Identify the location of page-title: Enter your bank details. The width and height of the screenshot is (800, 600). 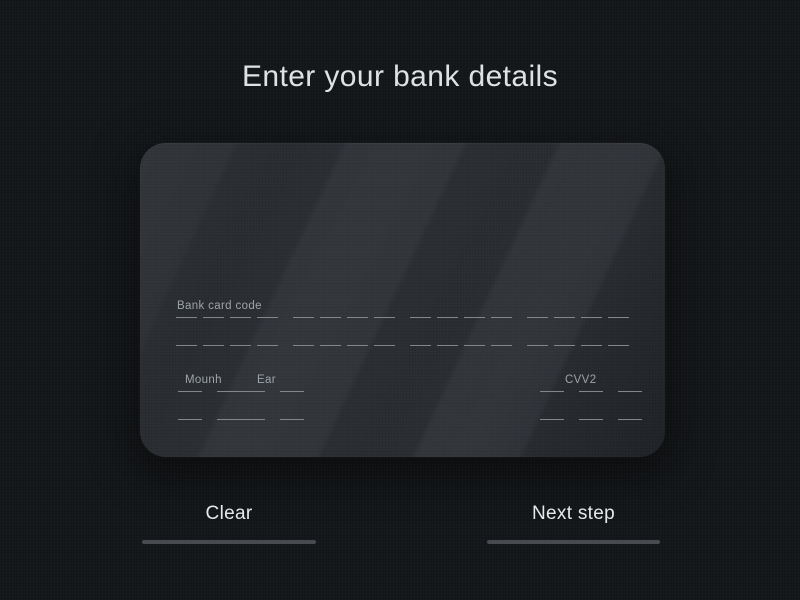
(400, 76).